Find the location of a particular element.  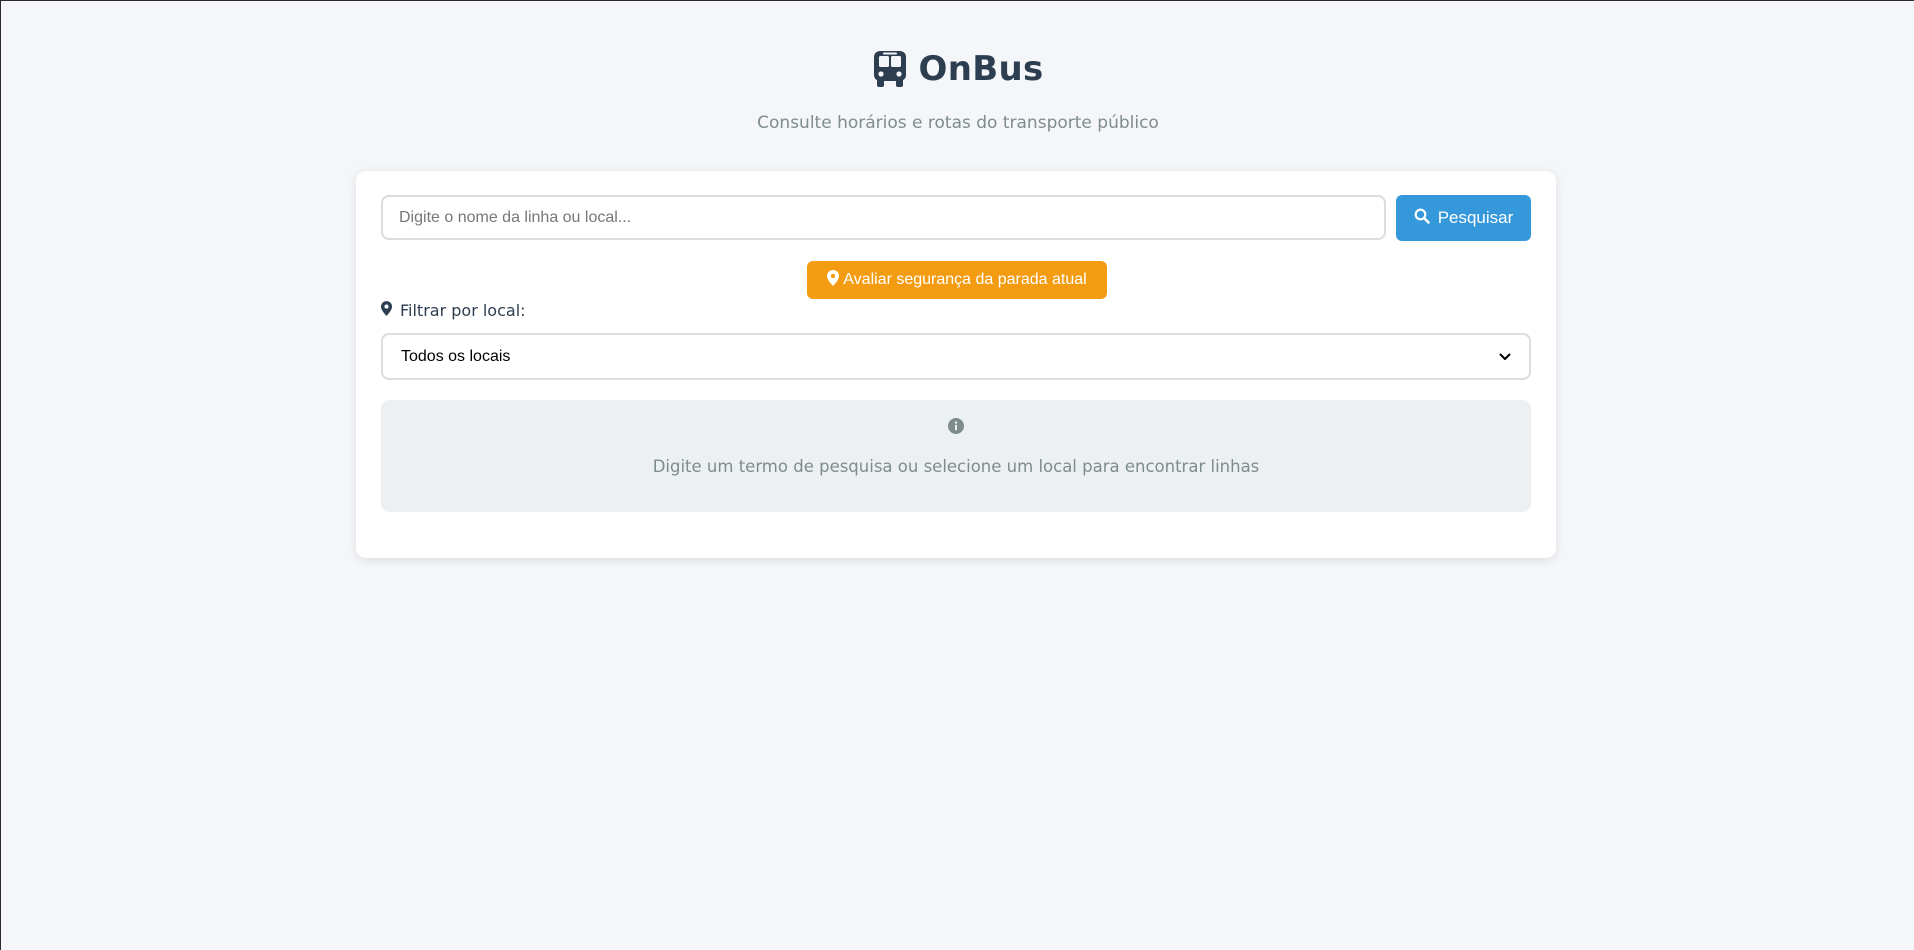

chevron-down-icon is located at coordinates (1505, 357).